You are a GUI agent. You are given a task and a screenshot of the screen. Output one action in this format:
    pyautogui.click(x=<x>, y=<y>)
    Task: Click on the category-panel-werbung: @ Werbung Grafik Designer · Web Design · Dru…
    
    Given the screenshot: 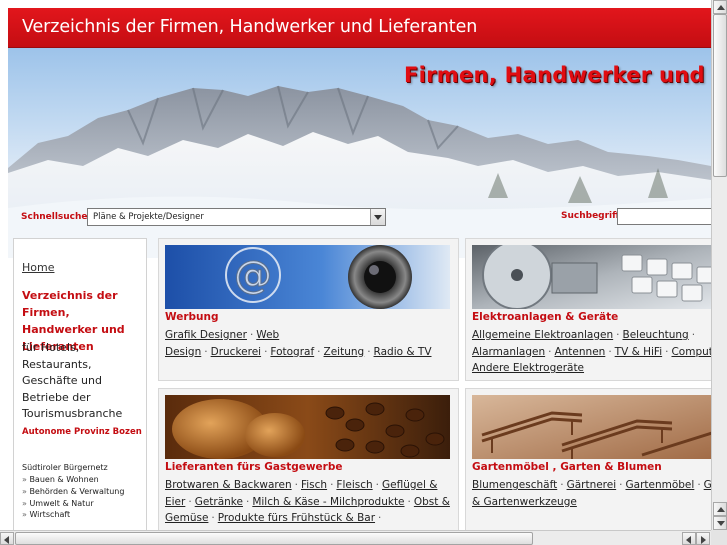 What is the action you would take?
    pyautogui.click(x=308, y=309)
    